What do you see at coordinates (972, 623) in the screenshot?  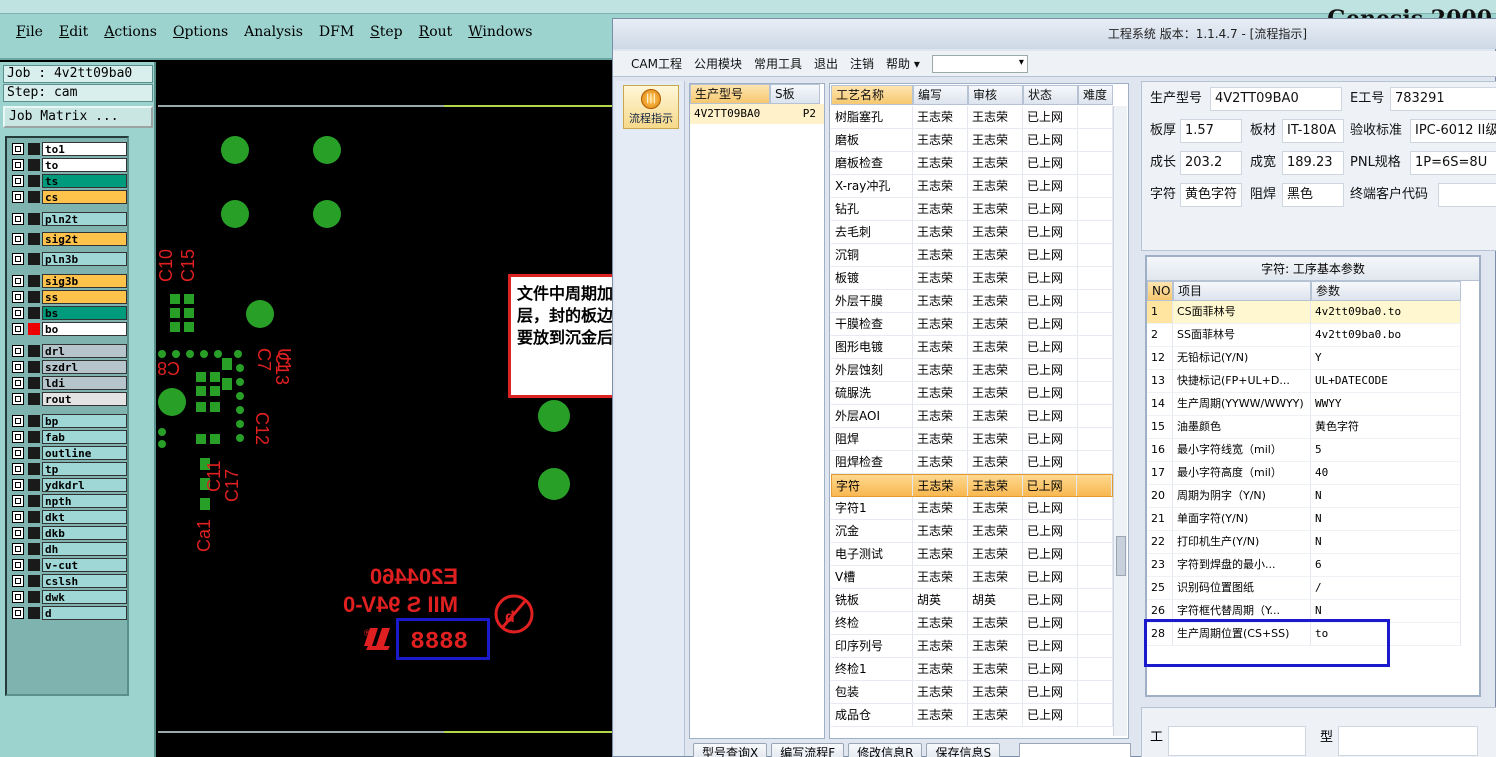 I see `process-row: 终检 王志荣 王志荣 已上网` at bounding box center [972, 623].